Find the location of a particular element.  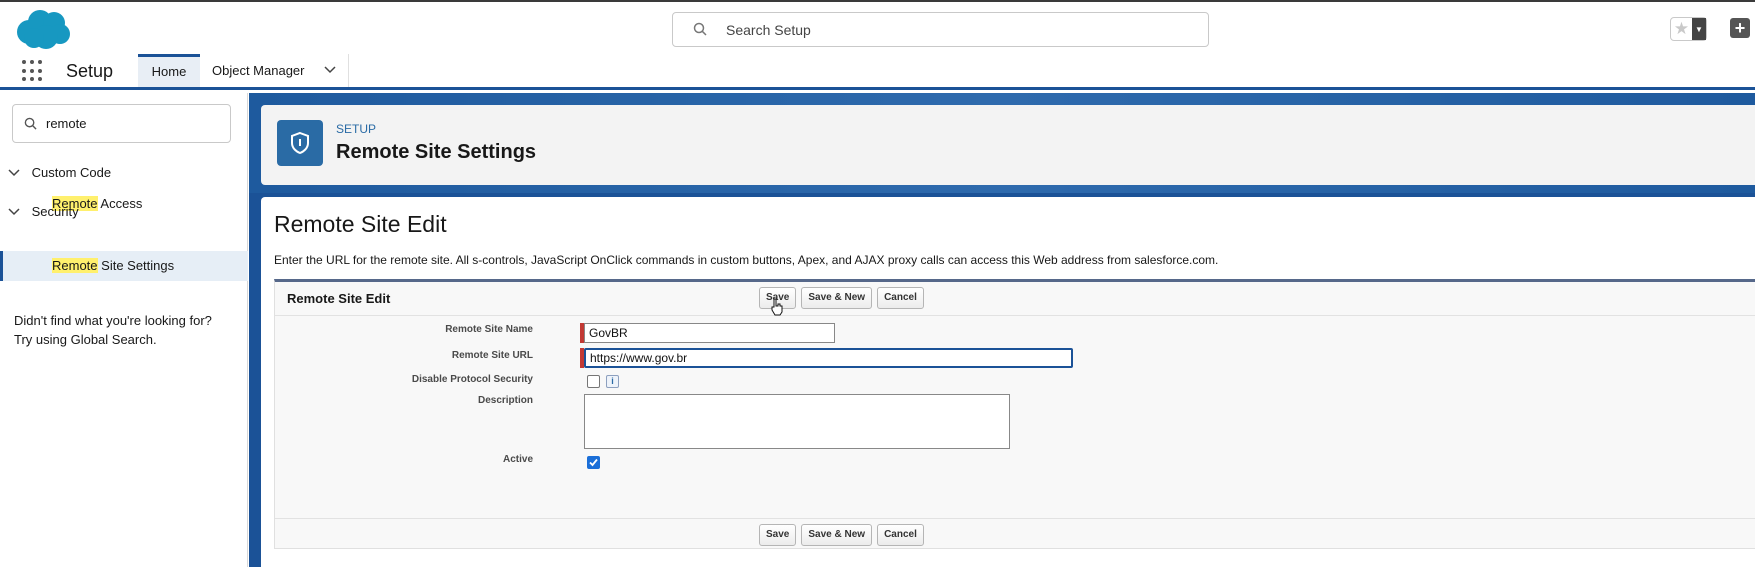

active-checkbox is located at coordinates (593, 462).